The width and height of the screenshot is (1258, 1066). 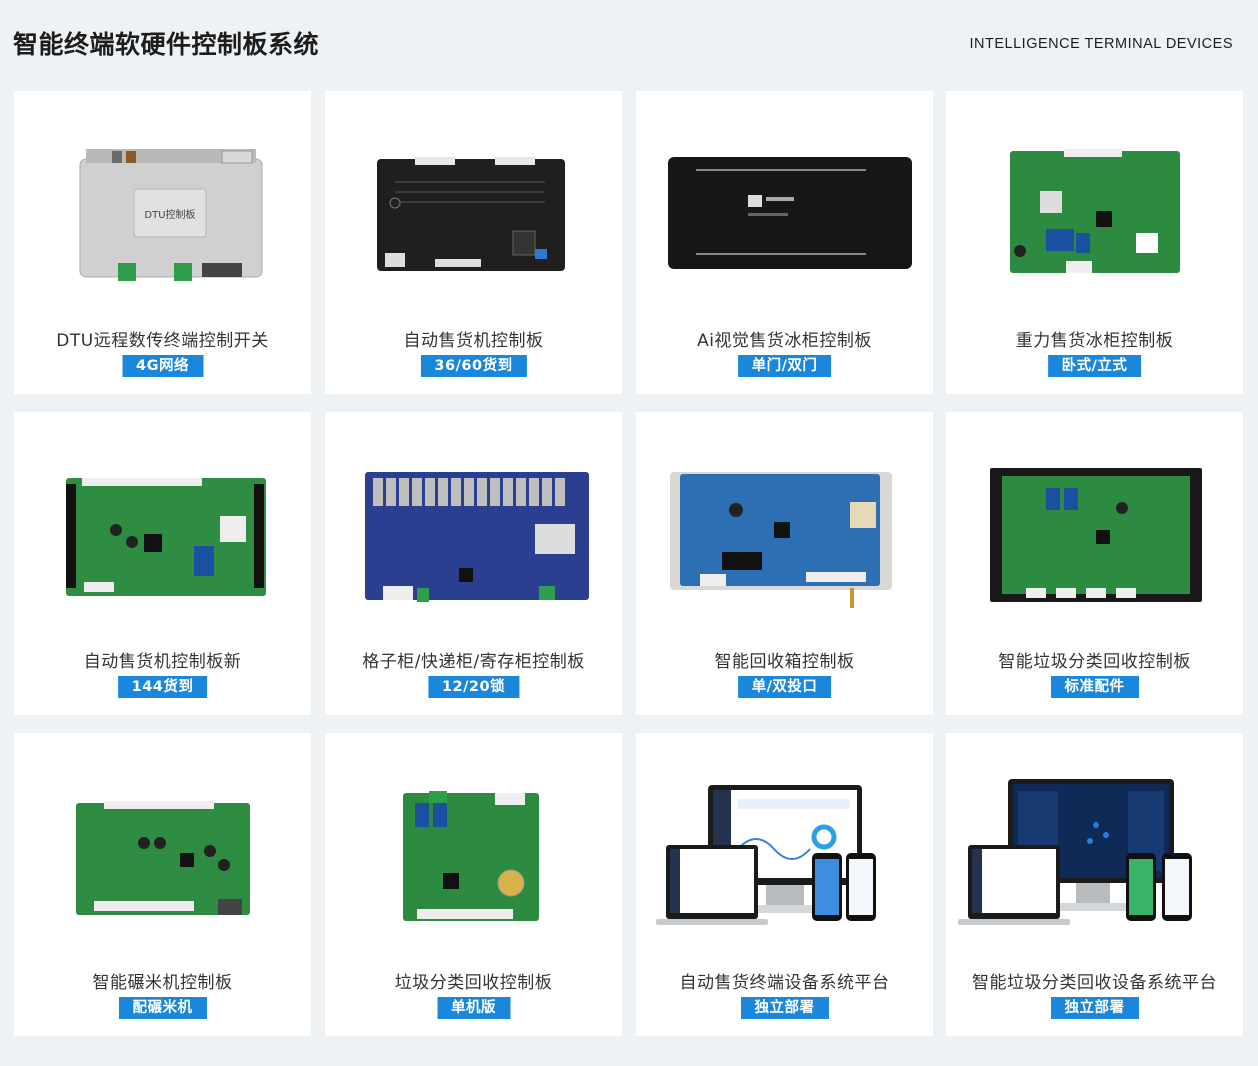 I want to click on product-image-recycle-board, so click(x=473, y=845).